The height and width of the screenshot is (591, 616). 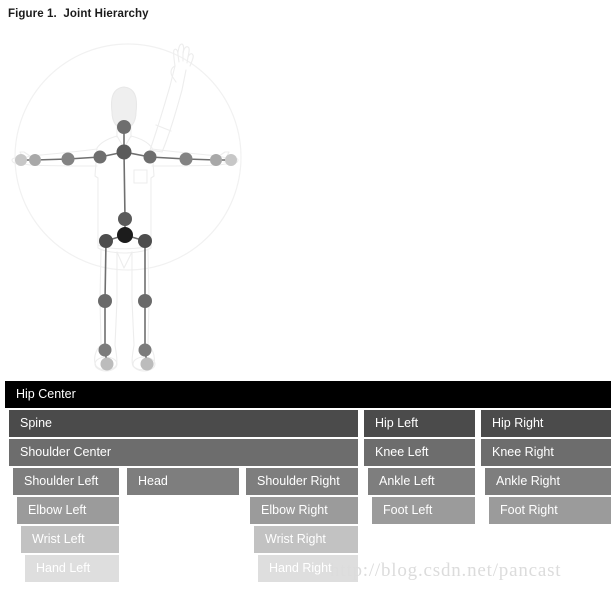 I want to click on joint-wrist-left, so click(x=35, y=160).